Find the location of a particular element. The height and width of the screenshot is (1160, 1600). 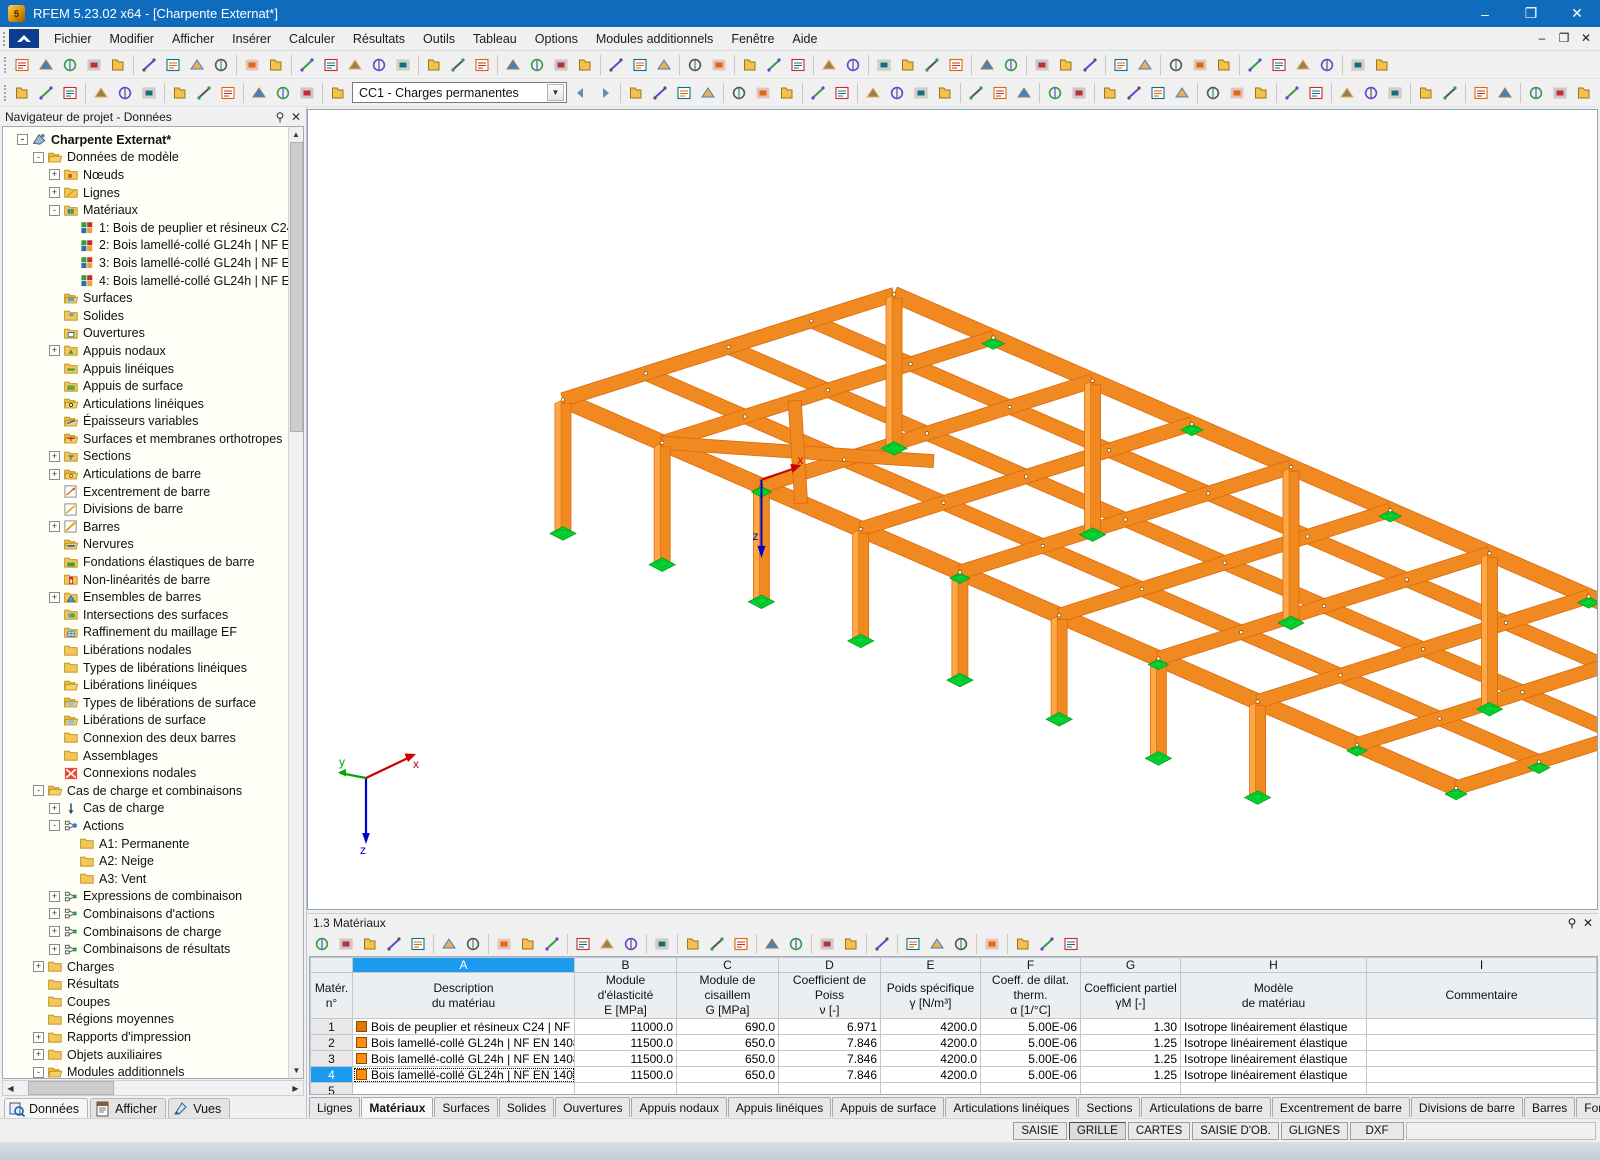

tree-item-17: Surfaces et membranes orthotropes is located at coordinates (147, 439).